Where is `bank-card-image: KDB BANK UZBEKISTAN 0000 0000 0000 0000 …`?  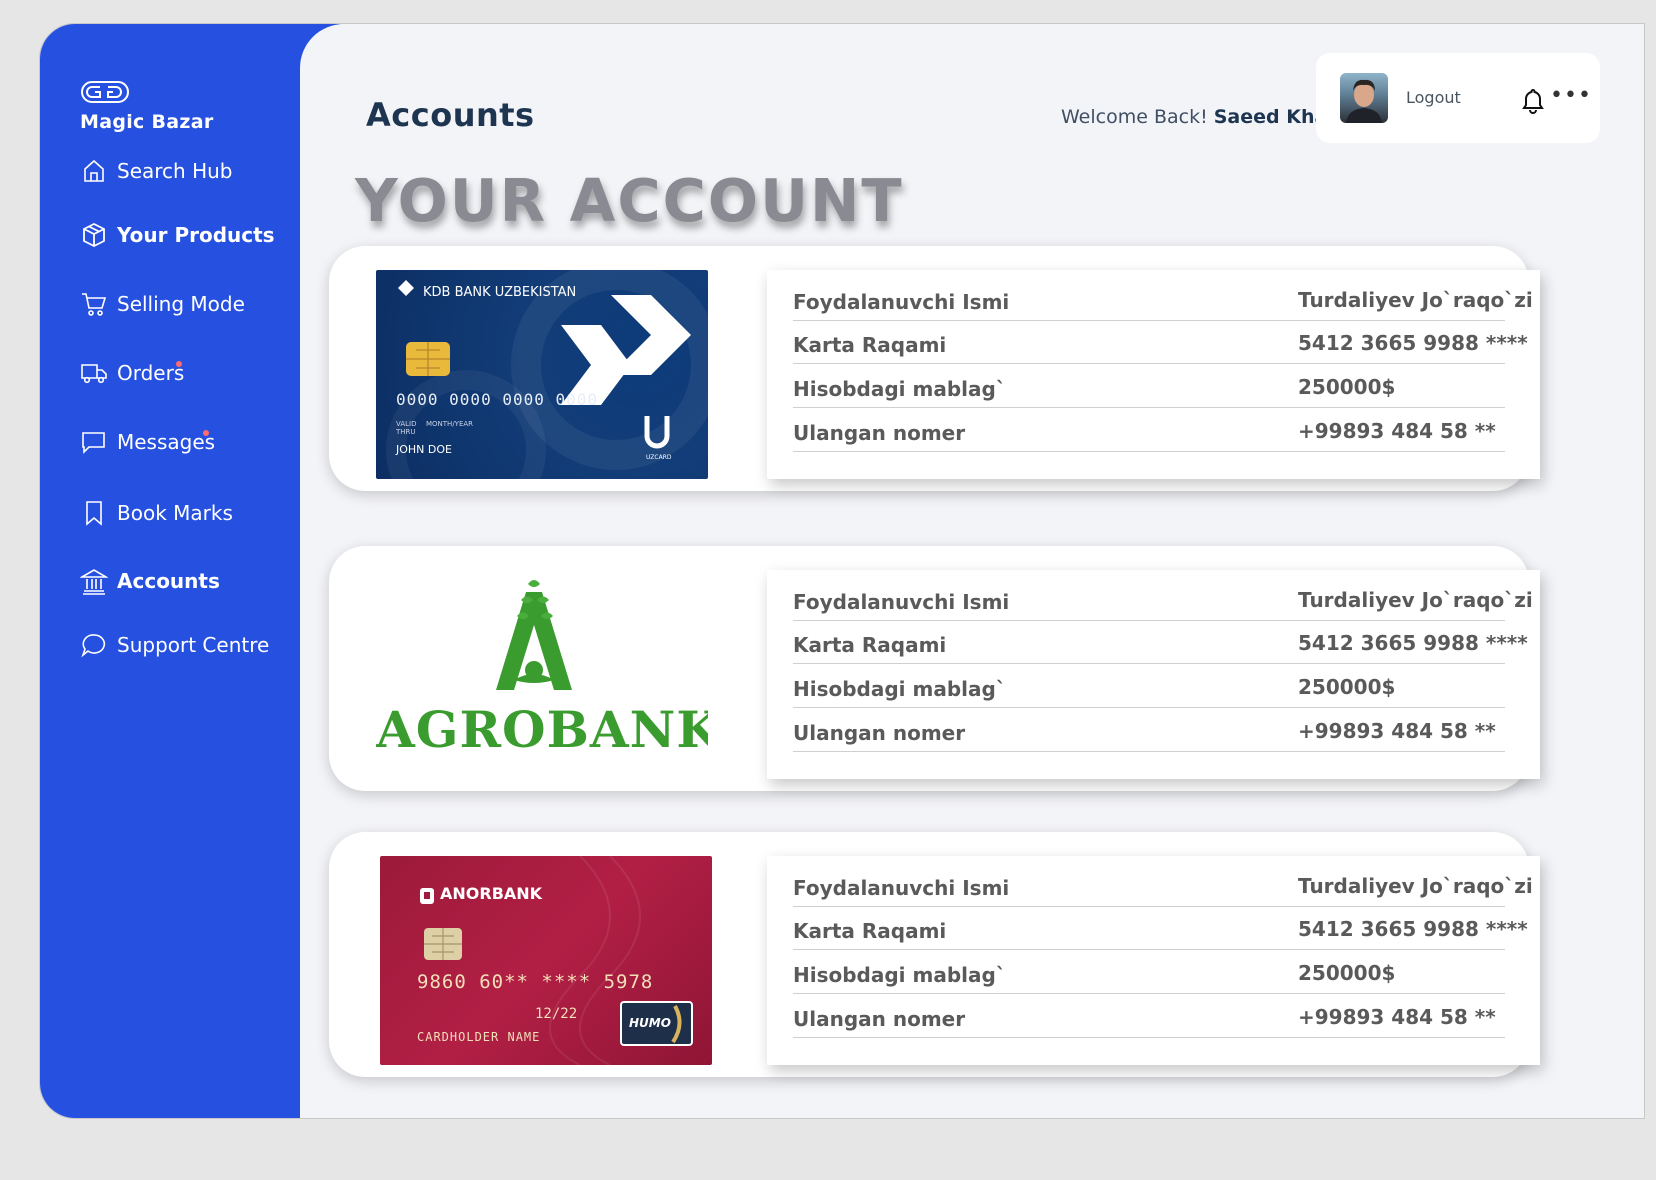
bank-card-image: KDB BANK UZBEKISTAN 0000 0000 0000 0000 … is located at coordinates (542, 374).